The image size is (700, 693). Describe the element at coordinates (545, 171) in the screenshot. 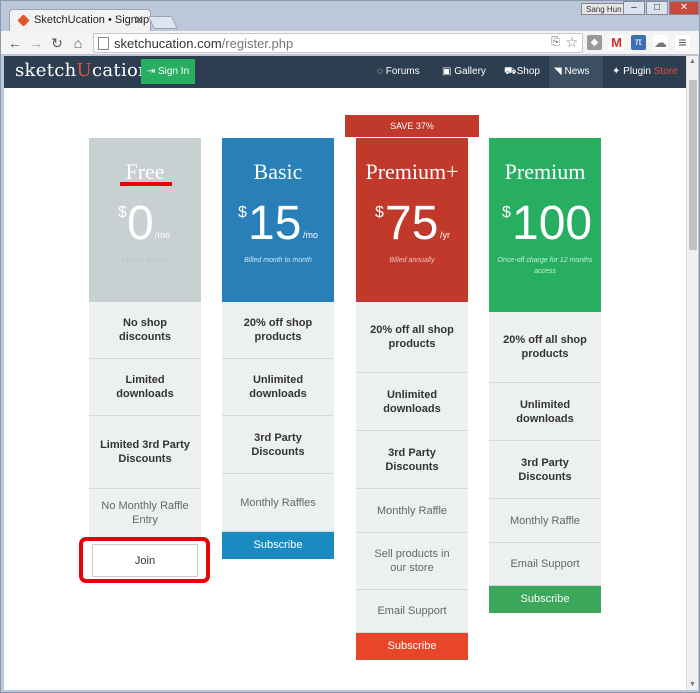

I see `plan-name: Premium` at that location.